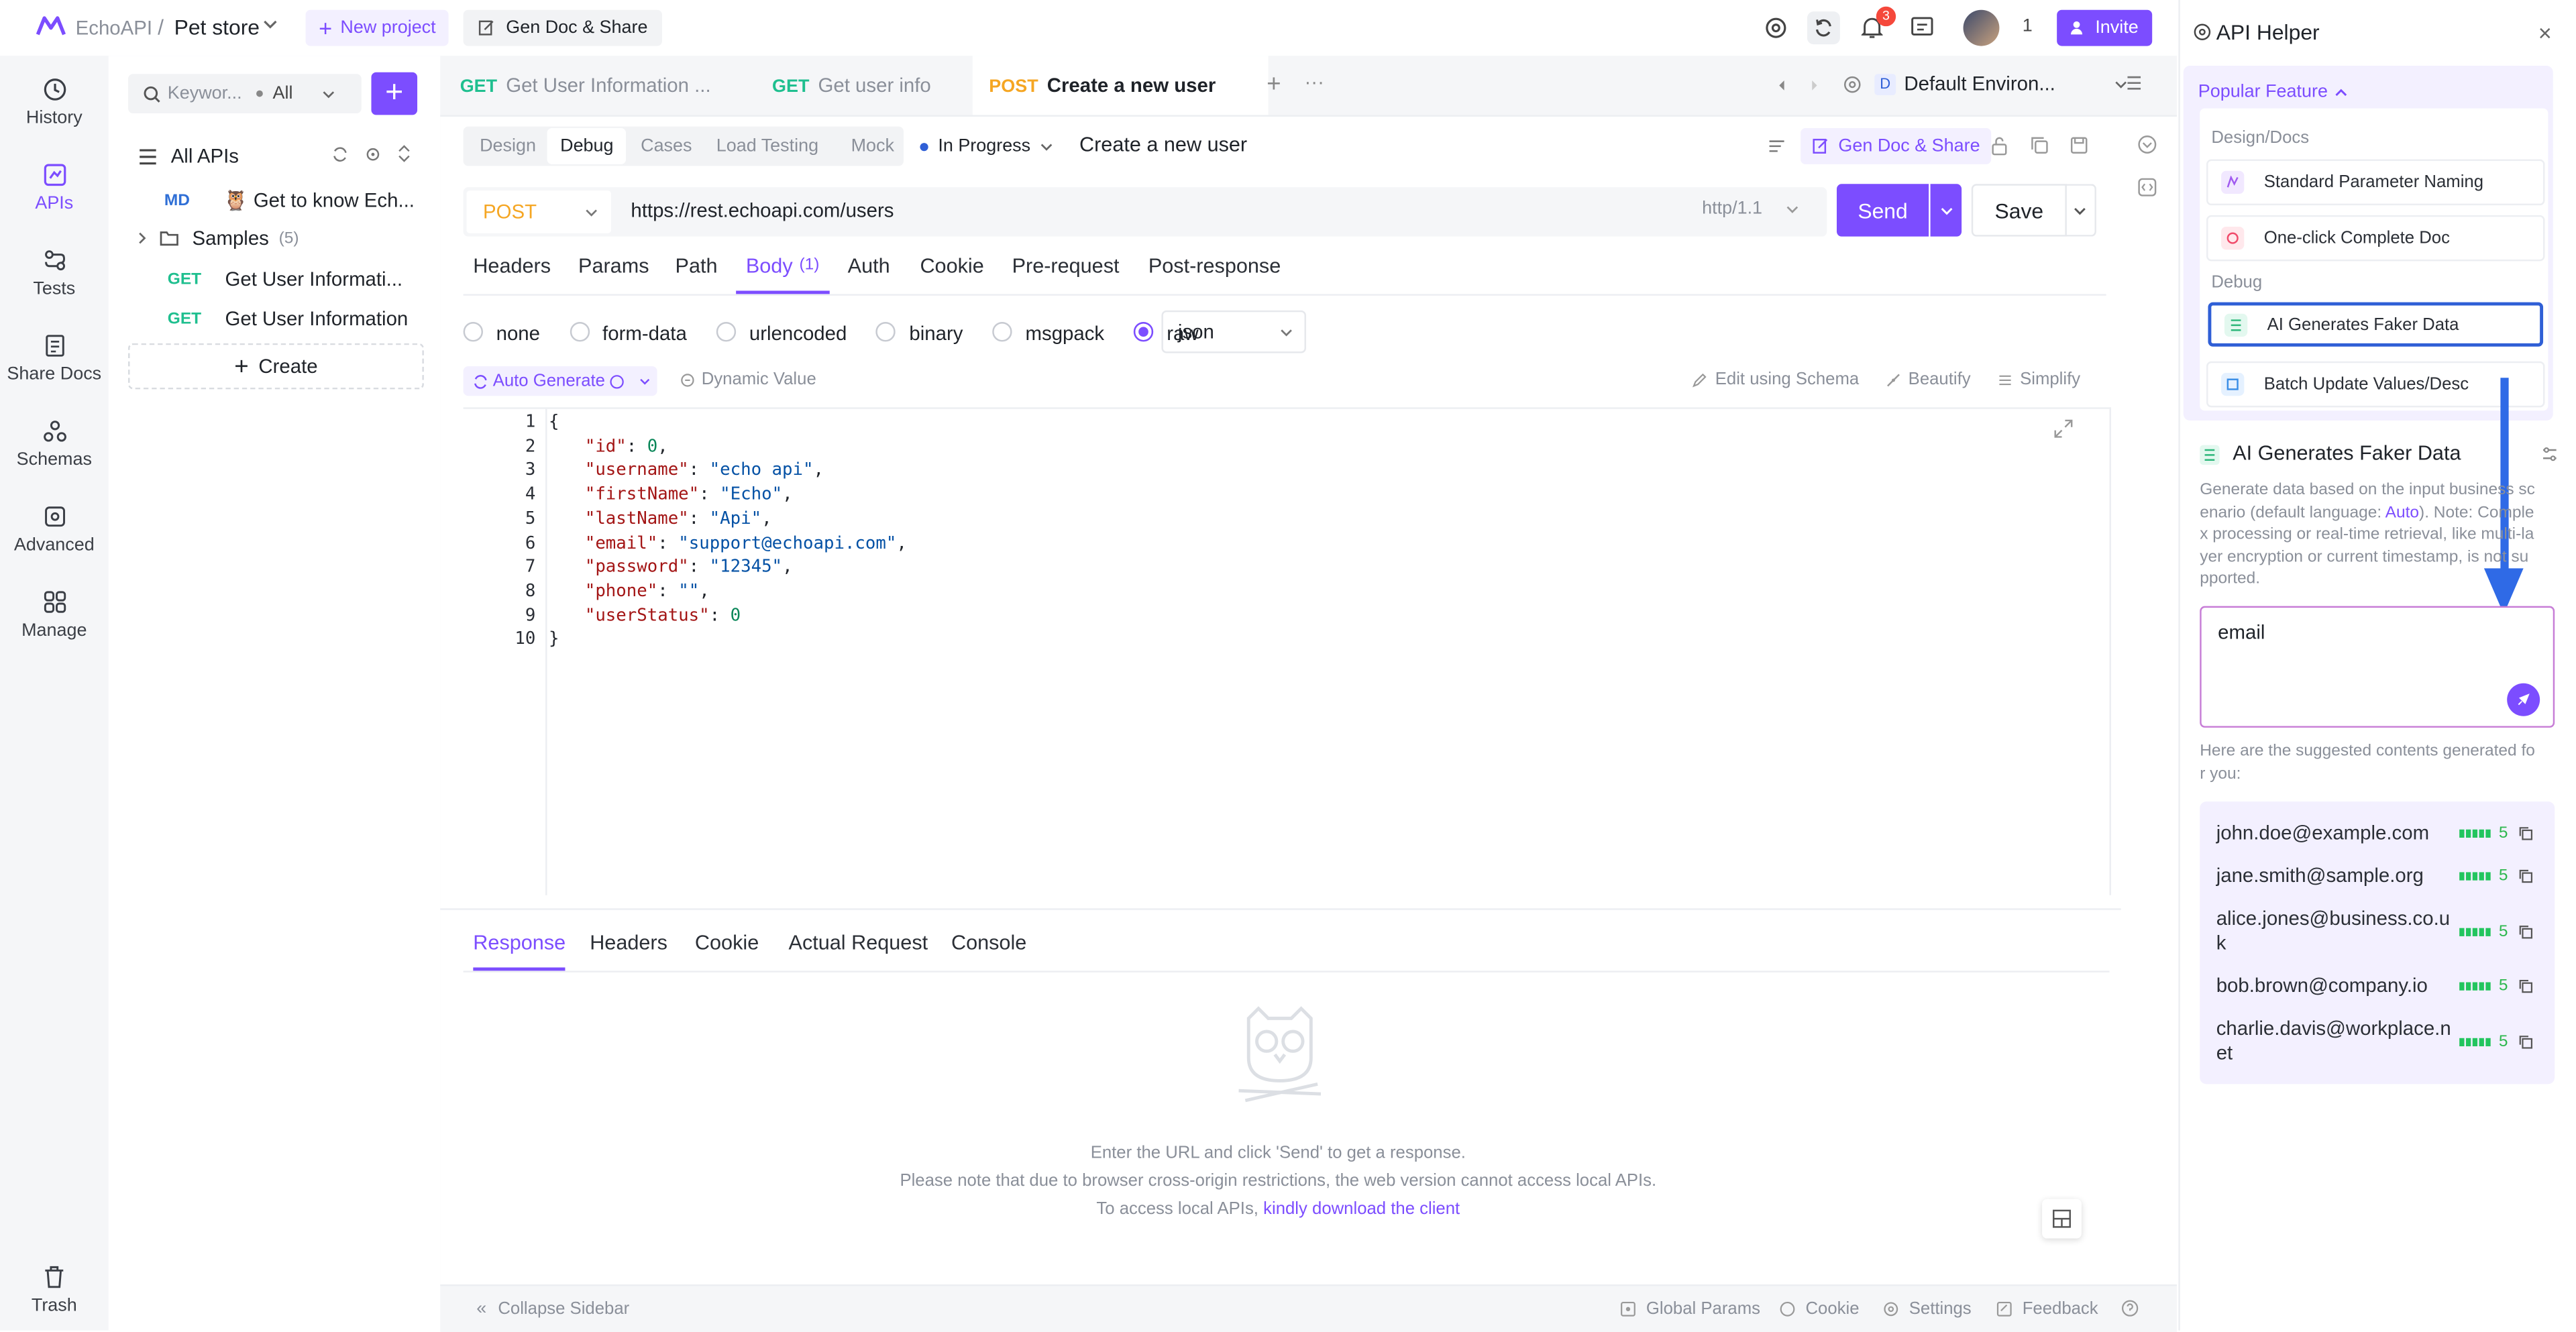 The height and width of the screenshot is (1332, 2576). What do you see at coordinates (628, 333) in the screenshot?
I see `radio-form-data: form-data` at bounding box center [628, 333].